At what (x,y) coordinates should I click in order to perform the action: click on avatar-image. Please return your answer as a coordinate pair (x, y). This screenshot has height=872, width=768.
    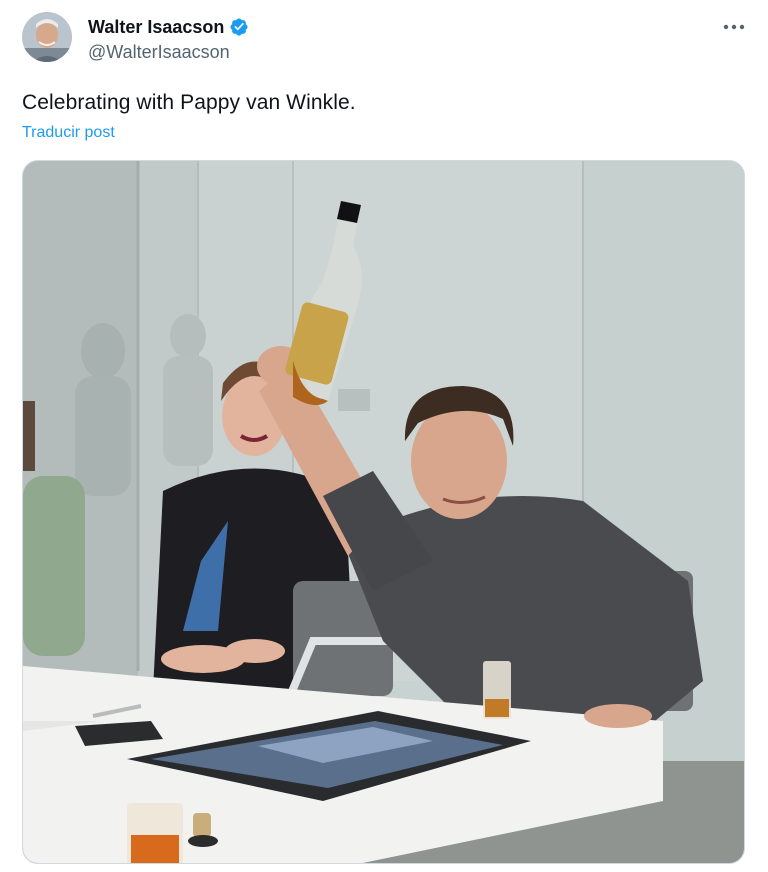
    Looking at the image, I should click on (47, 37).